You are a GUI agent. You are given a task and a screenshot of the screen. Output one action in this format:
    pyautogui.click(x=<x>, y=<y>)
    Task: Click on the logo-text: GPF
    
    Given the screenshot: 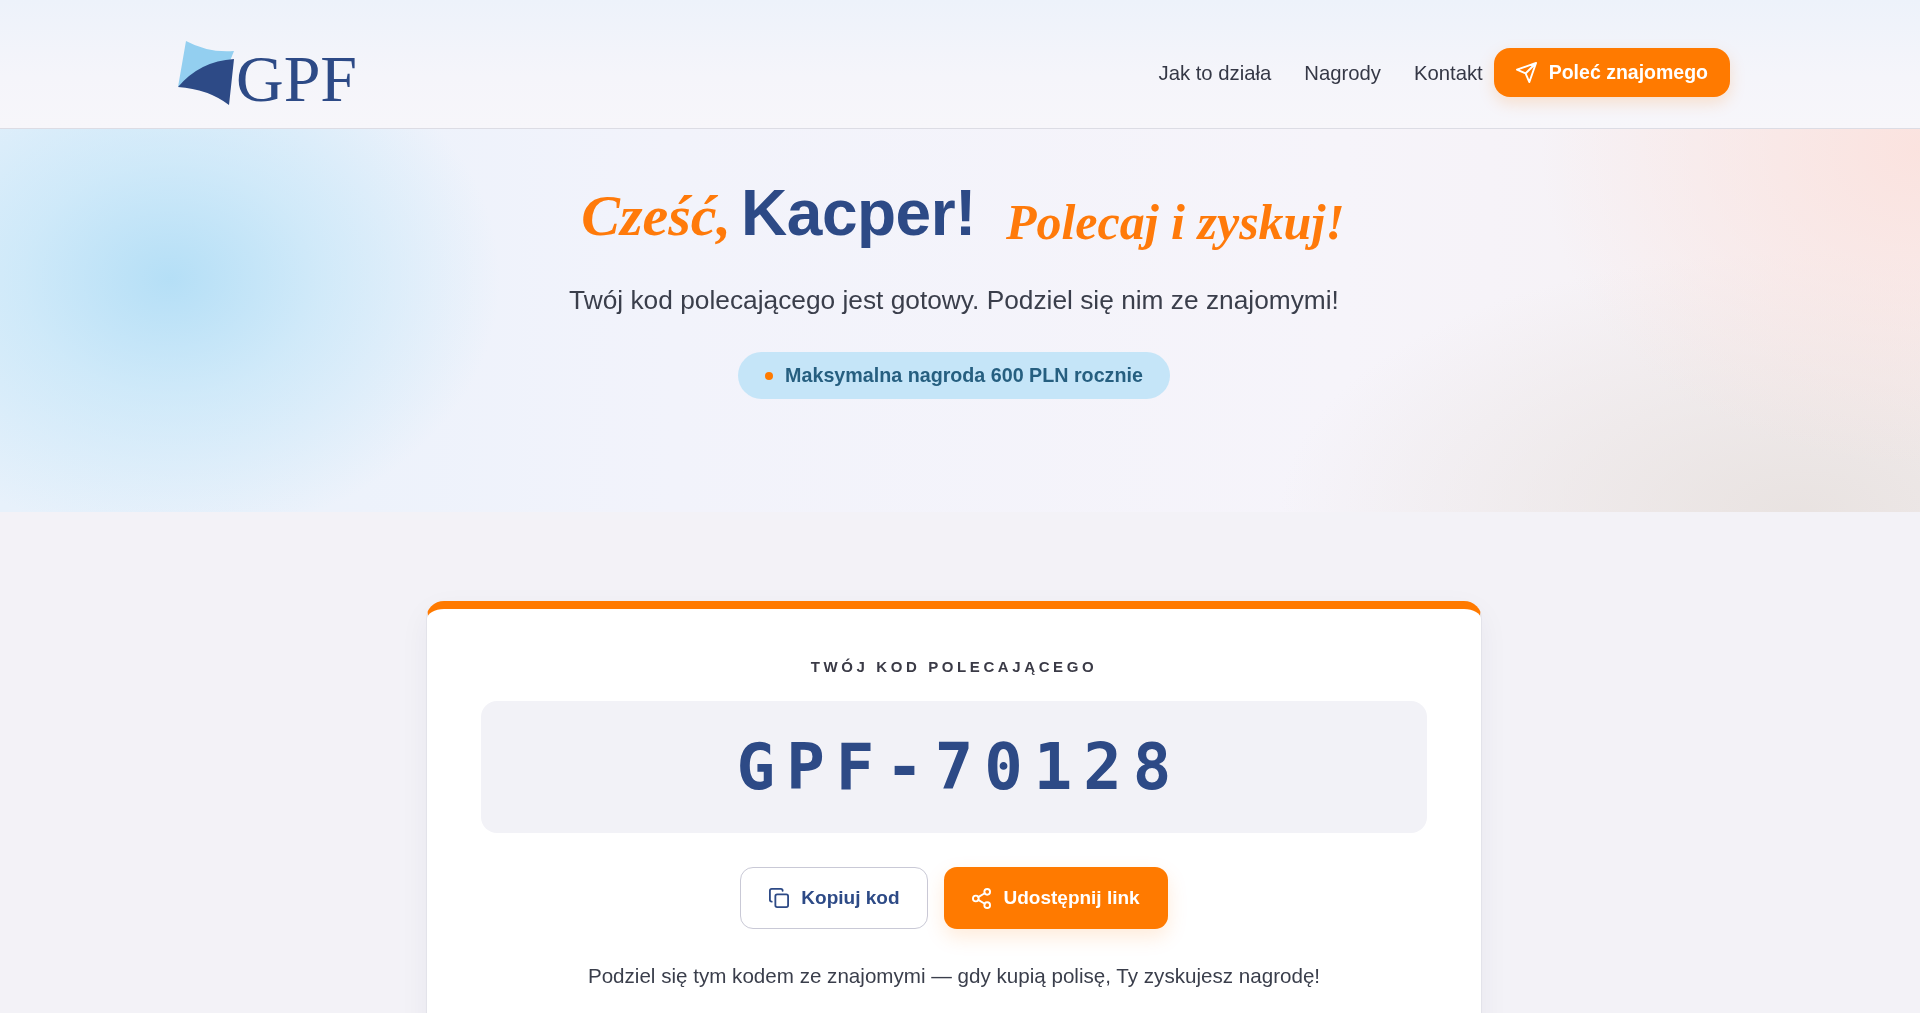 What is the action you would take?
    pyautogui.click(x=297, y=76)
    